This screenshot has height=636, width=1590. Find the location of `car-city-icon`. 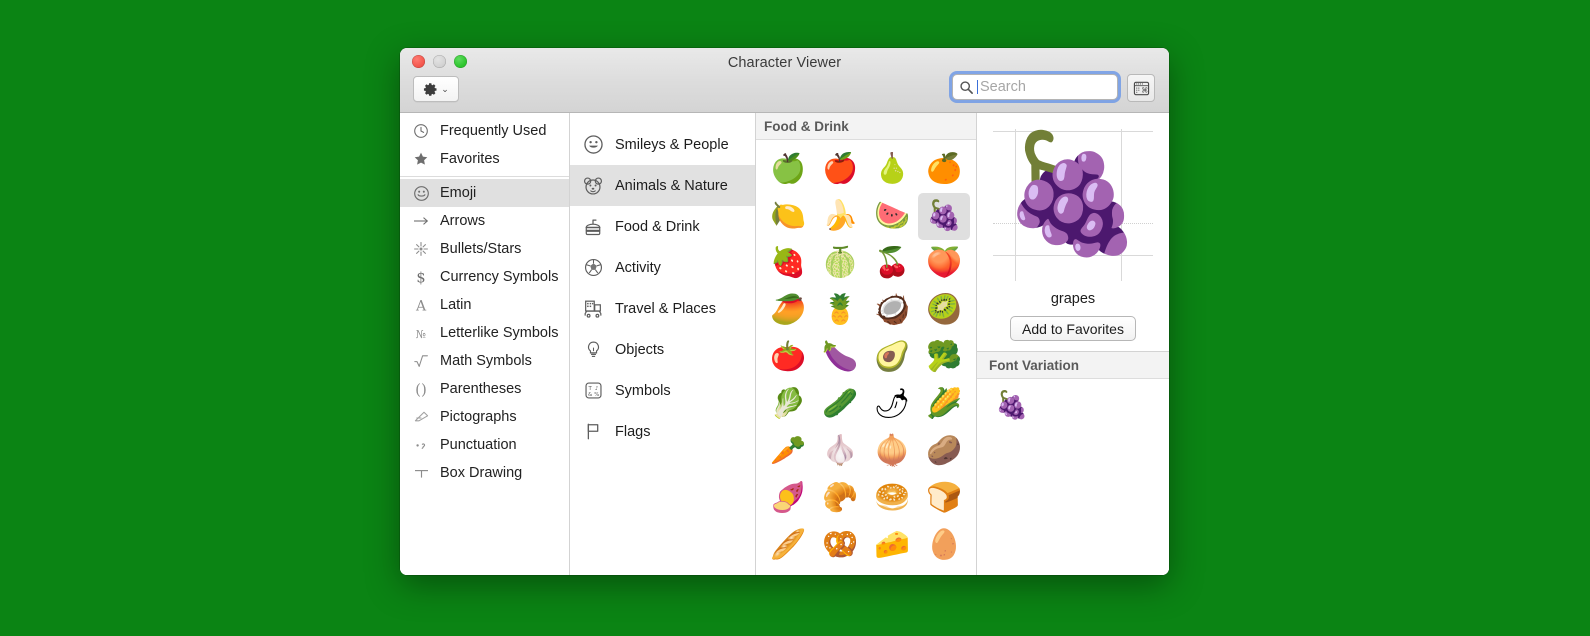

car-city-icon is located at coordinates (593, 309).